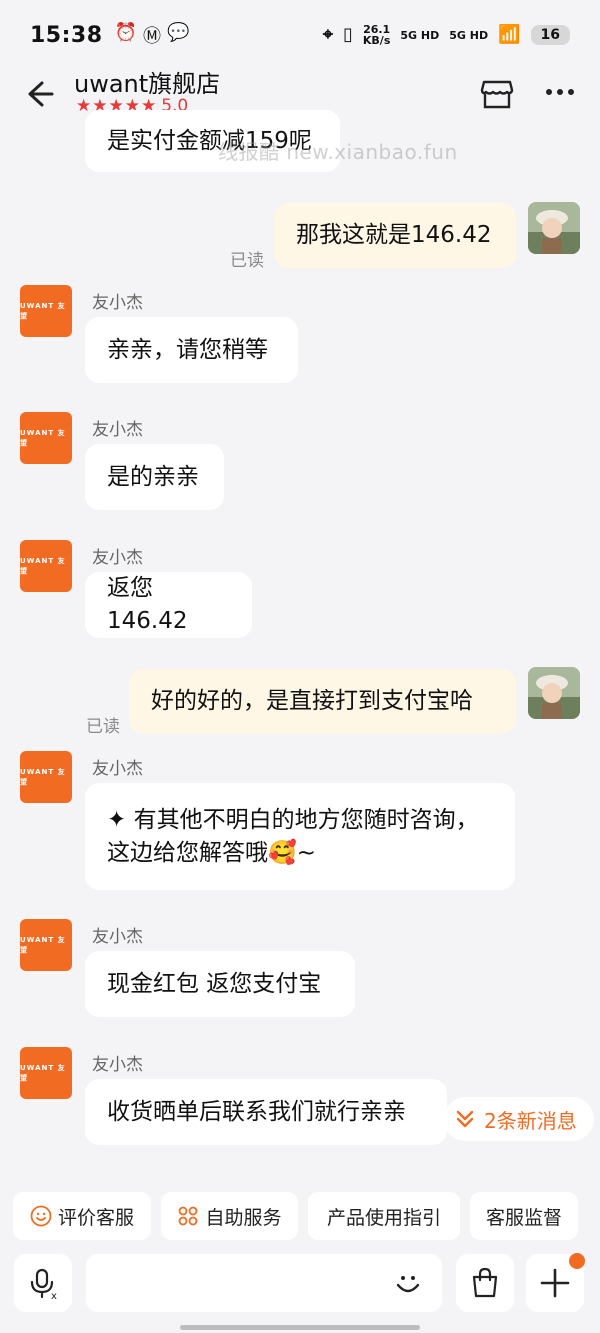 The height and width of the screenshot is (1333, 600). What do you see at coordinates (264, 1283) in the screenshot?
I see `message-input` at bounding box center [264, 1283].